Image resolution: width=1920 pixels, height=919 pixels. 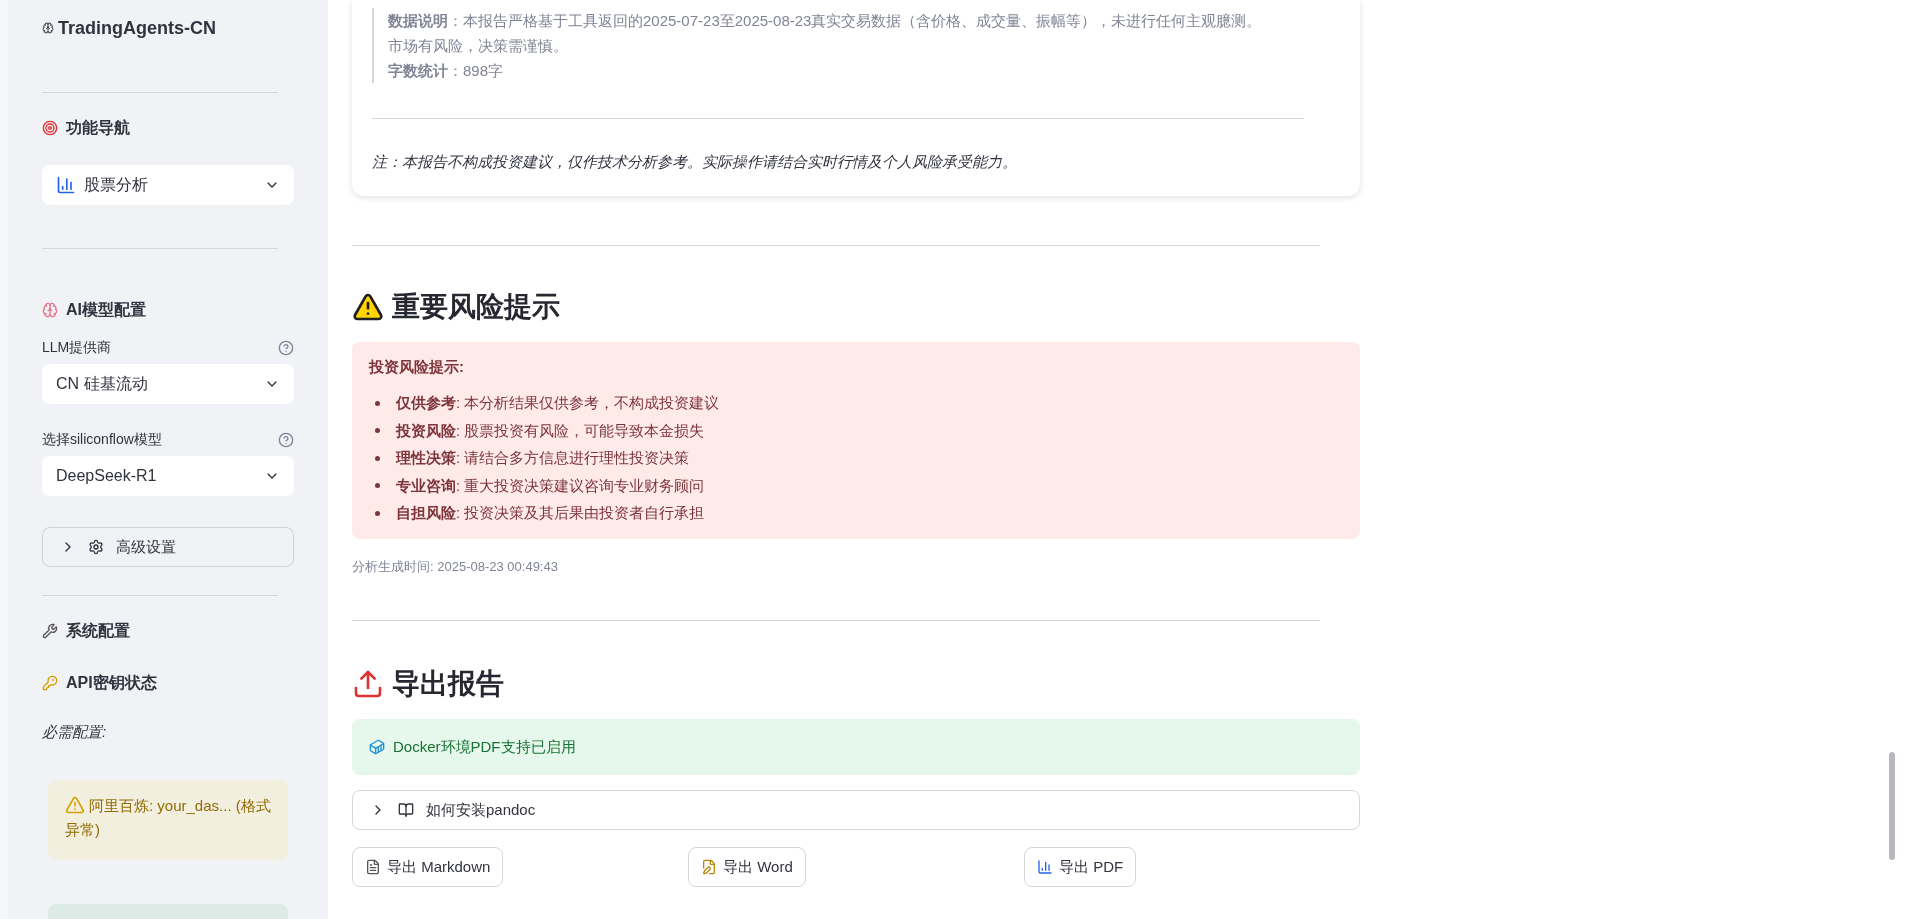 What do you see at coordinates (695, 162) in the screenshot?
I see `disclaimer-note: 注：本报告不构成投资建议，仅作技术分析参考。实际操作请结合实时行情及个人风险承受能力。` at bounding box center [695, 162].